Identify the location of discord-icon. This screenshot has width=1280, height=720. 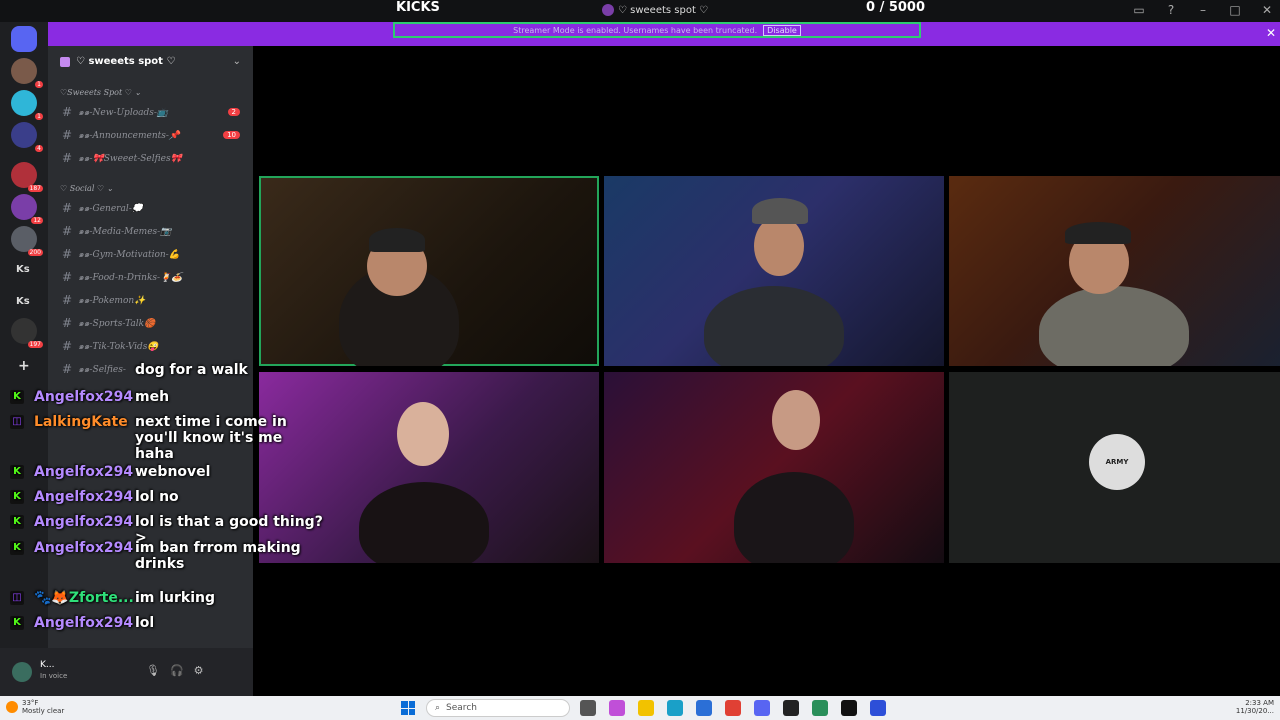
(762, 708).